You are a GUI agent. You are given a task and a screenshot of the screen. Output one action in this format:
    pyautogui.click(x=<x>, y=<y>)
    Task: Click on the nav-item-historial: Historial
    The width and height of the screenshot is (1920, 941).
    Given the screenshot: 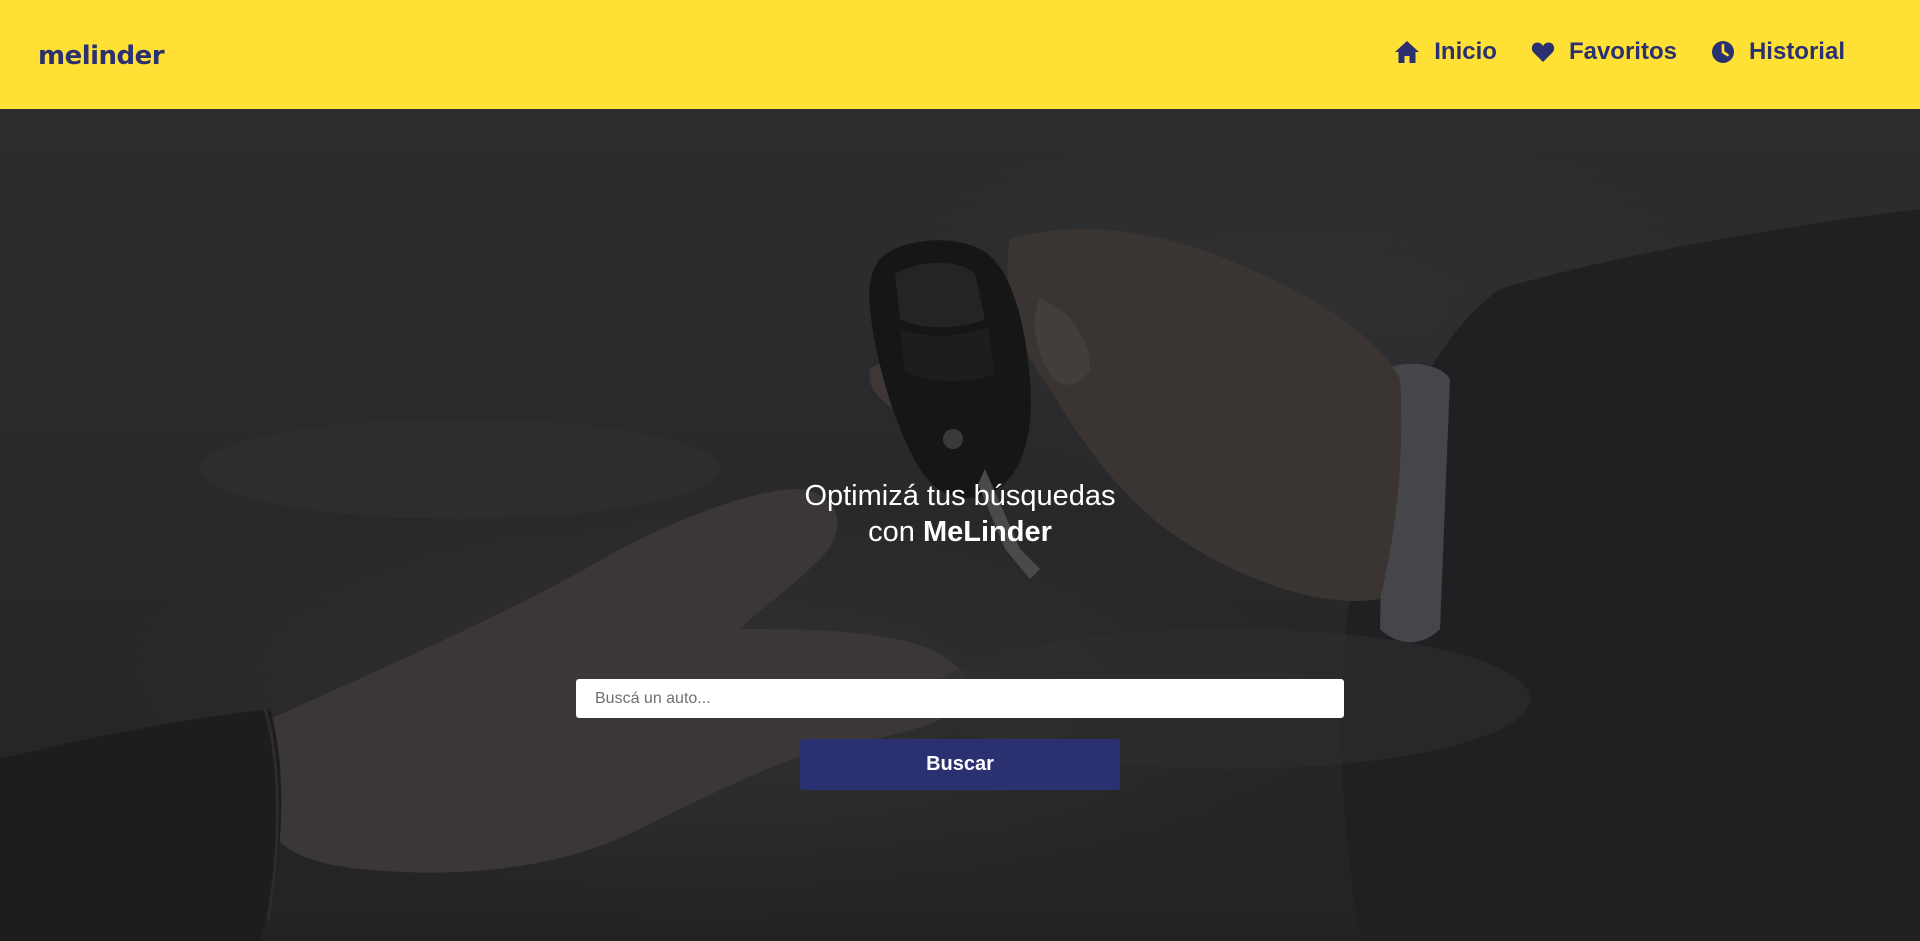 What is the action you would take?
    pyautogui.click(x=1778, y=52)
    